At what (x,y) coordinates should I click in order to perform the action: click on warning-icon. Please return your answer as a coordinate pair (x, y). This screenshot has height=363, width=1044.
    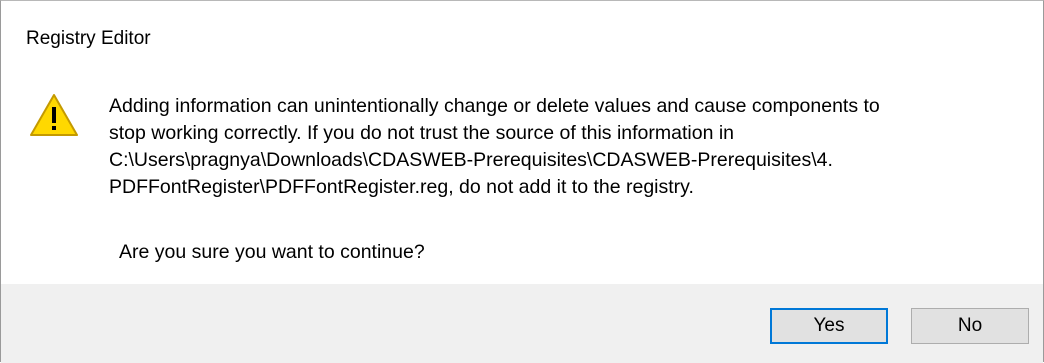
    Looking at the image, I should click on (54, 115).